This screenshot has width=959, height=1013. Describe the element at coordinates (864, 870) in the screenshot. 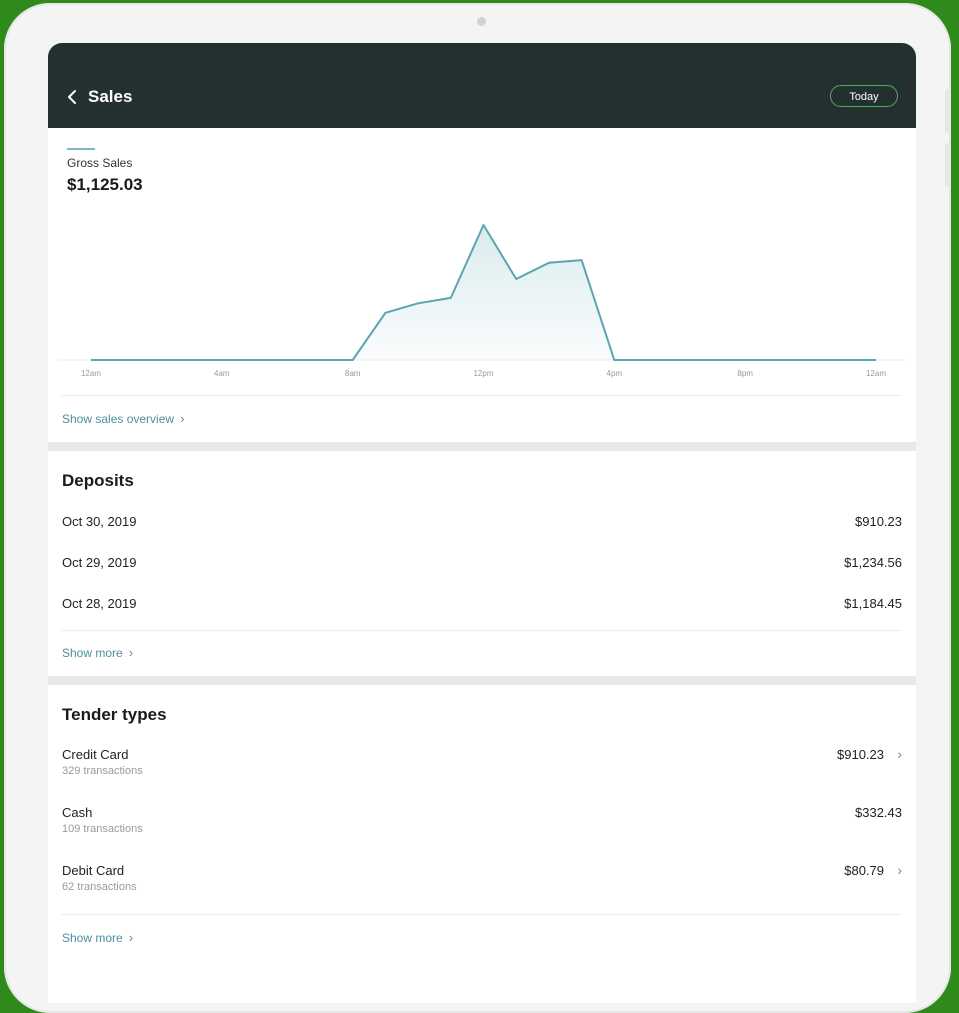

I see `tender-amount: $80.79` at that location.